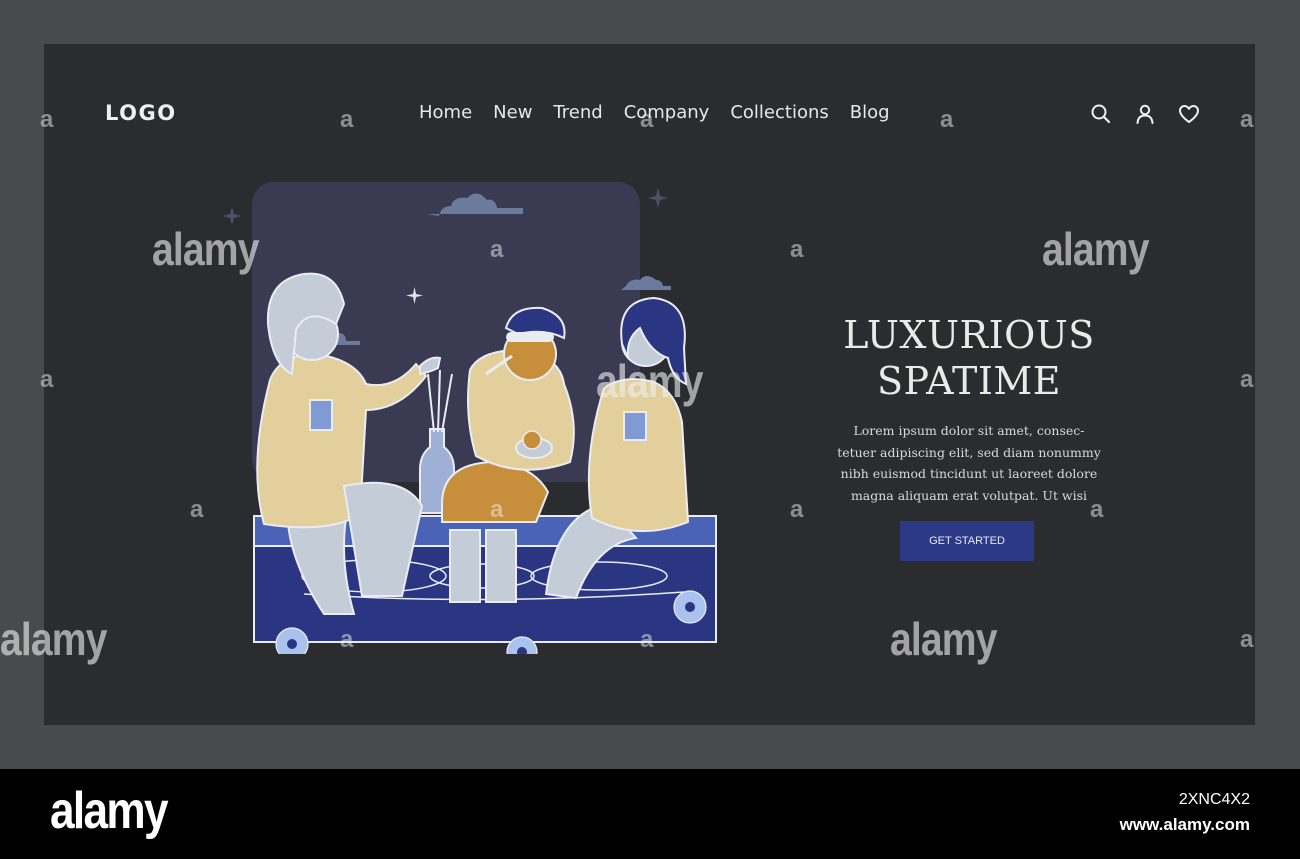 Image resolution: width=1300 pixels, height=859 pixels. I want to click on alamy-logo: alamy, so click(109, 811).